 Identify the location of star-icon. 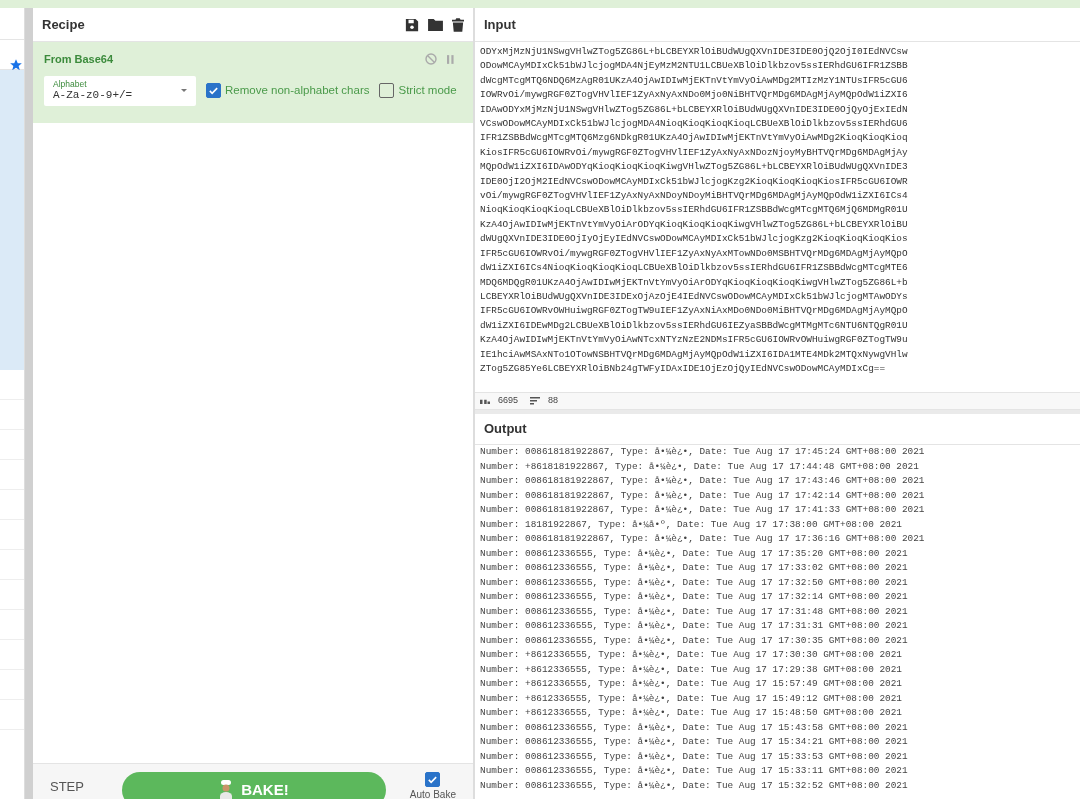
(16, 64).